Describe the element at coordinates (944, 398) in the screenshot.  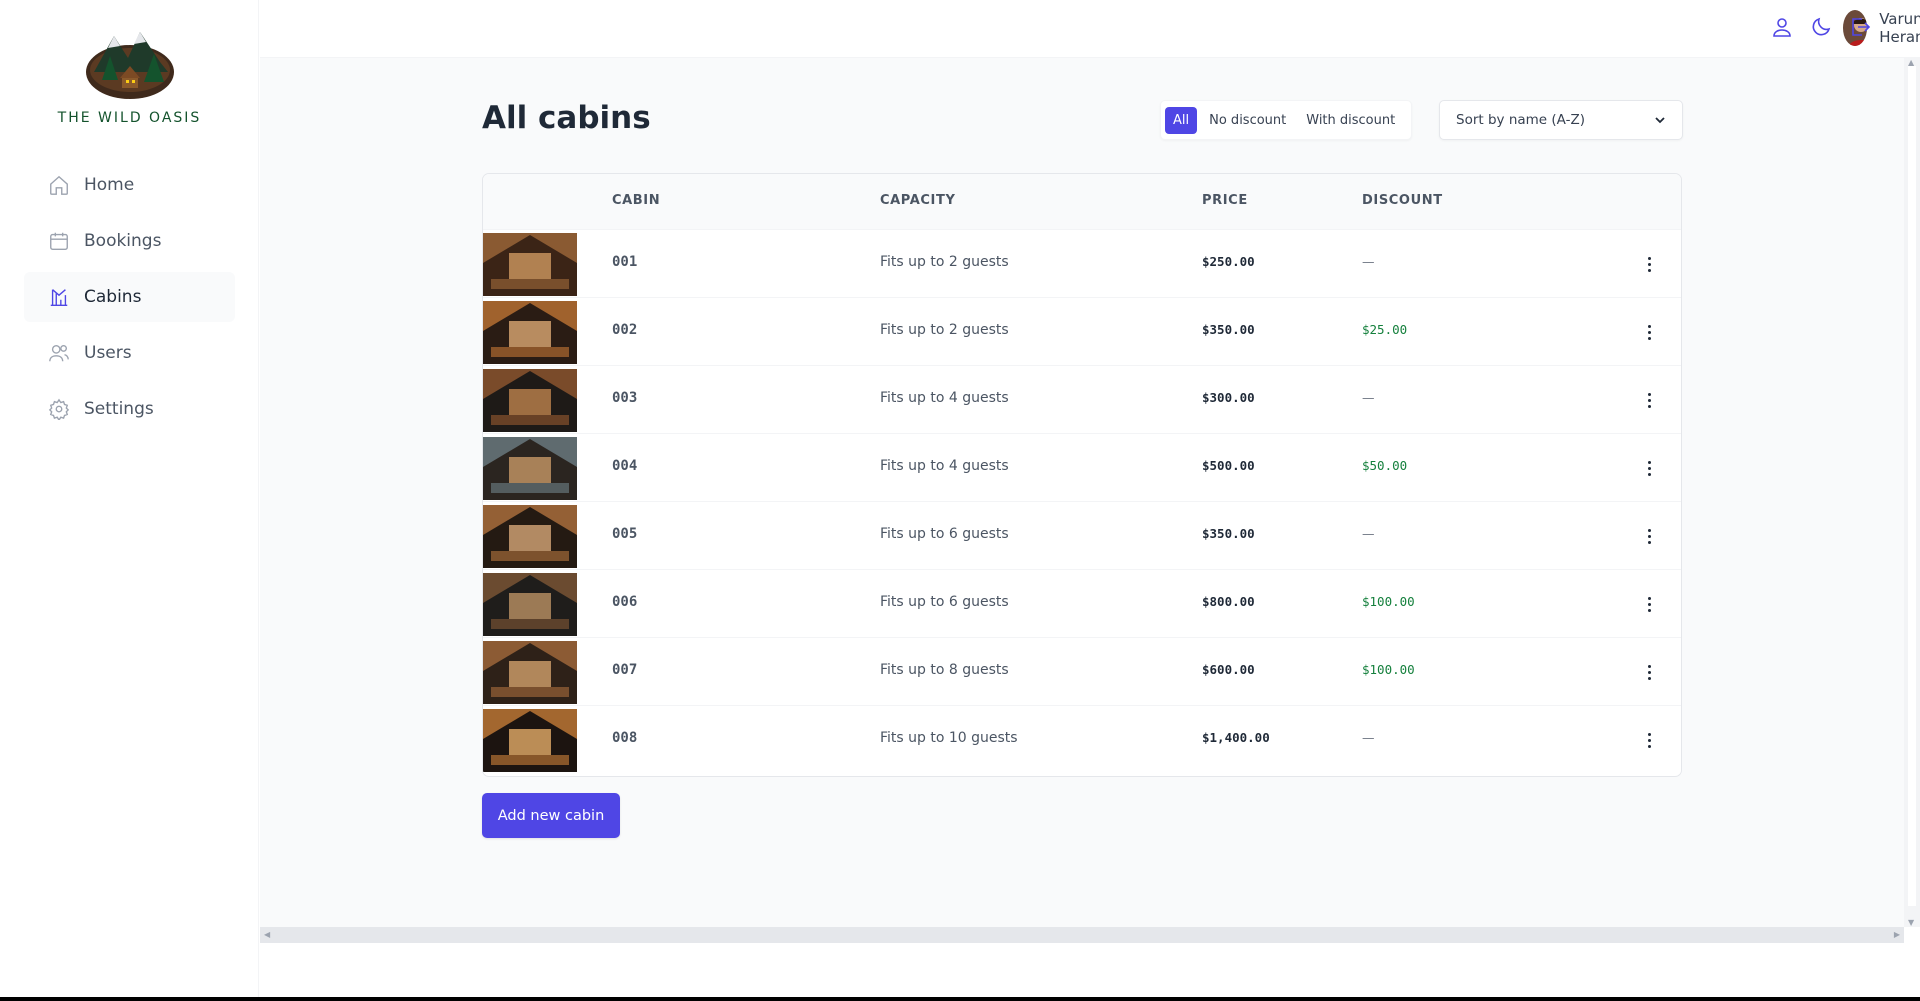
I see `cabin-capacity: Fits up to 4 guests` at that location.